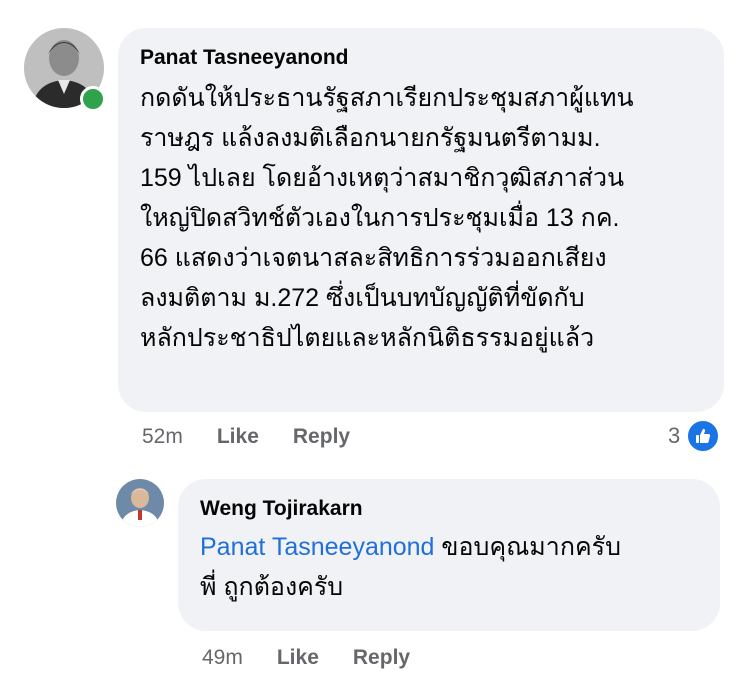 Image resolution: width=750 pixels, height=682 pixels. What do you see at coordinates (449, 509) in the screenshot?
I see `reply-author-name: Weng Tojirakarn` at bounding box center [449, 509].